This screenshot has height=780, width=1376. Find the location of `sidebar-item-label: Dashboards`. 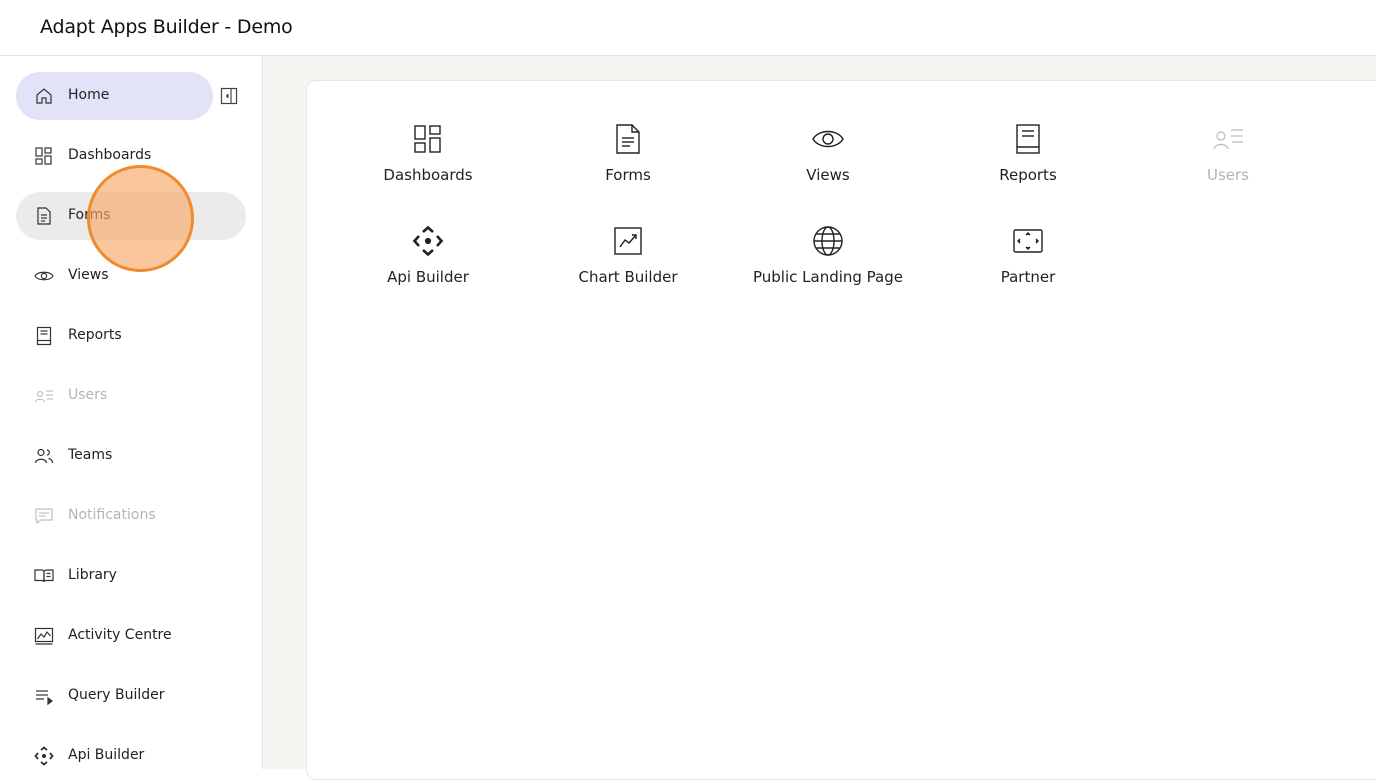

sidebar-item-label: Dashboards is located at coordinates (110, 155).